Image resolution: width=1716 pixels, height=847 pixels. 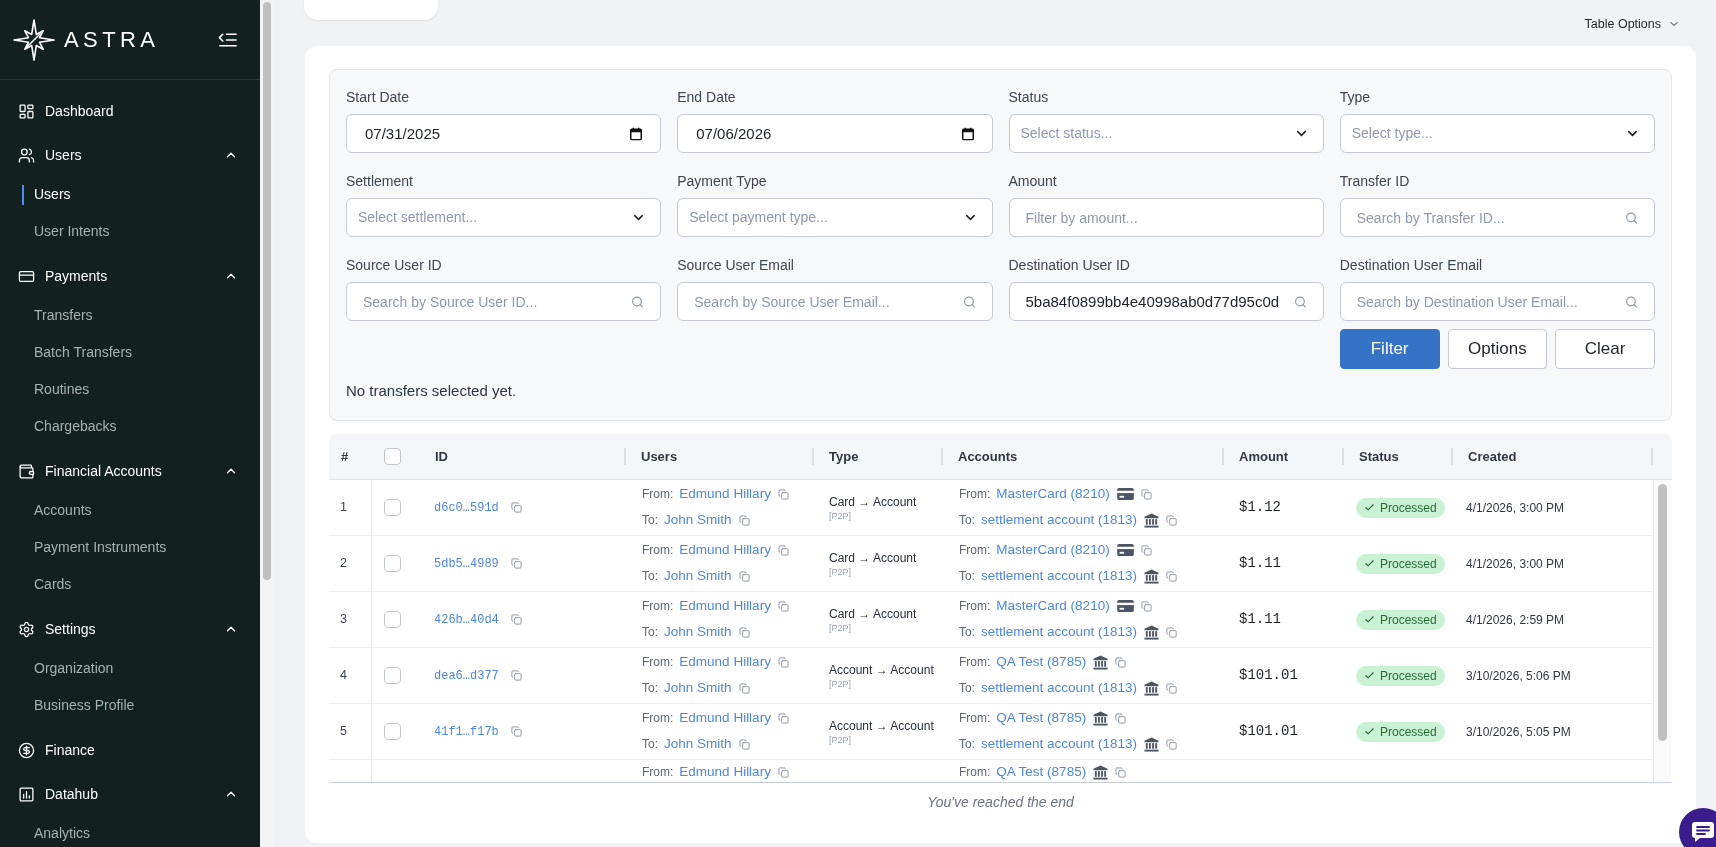 What do you see at coordinates (466, 619) in the screenshot?
I see `transfer-id-link: 426b…40d4` at bounding box center [466, 619].